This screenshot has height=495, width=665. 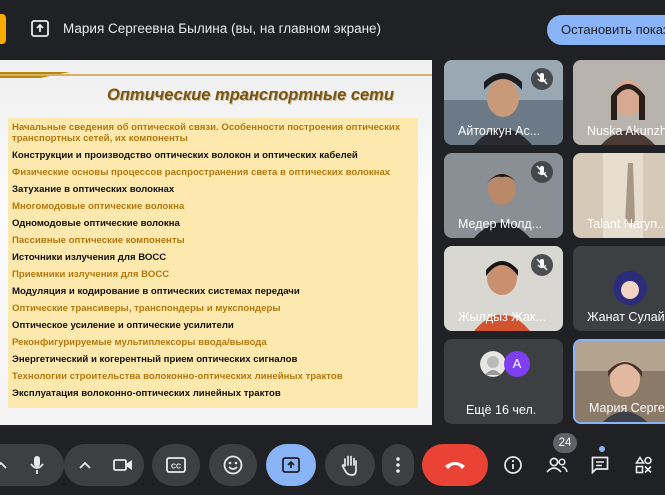 I want to click on captions-button: CC, so click(x=176, y=465).